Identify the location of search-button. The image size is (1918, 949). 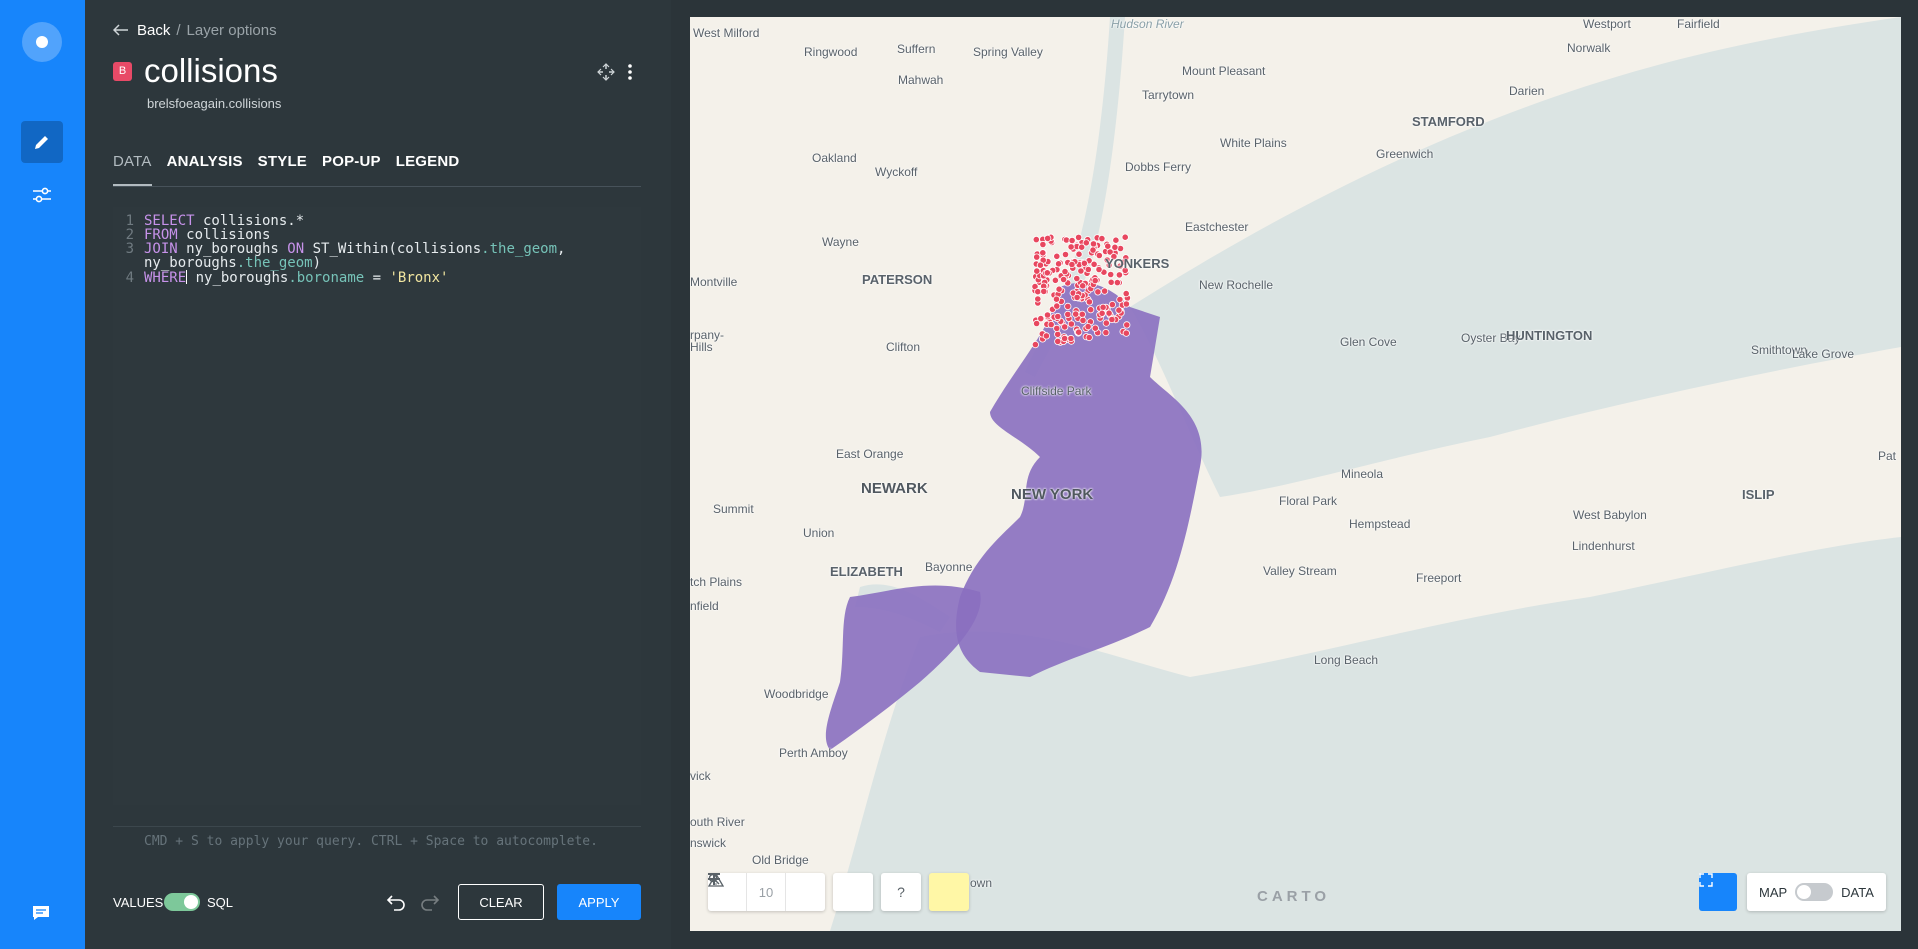
(790, 892).